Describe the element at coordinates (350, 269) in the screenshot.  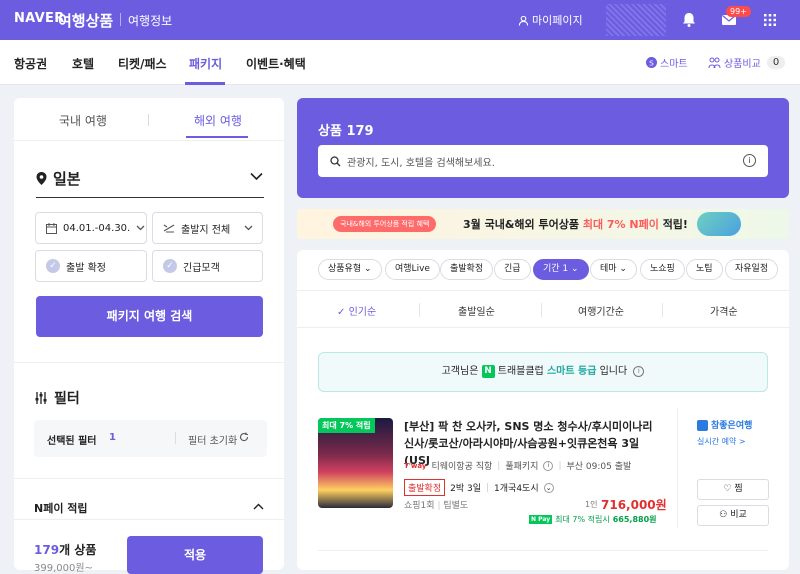
I see `chip-product-type: 상품유형 ⌄` at that location.